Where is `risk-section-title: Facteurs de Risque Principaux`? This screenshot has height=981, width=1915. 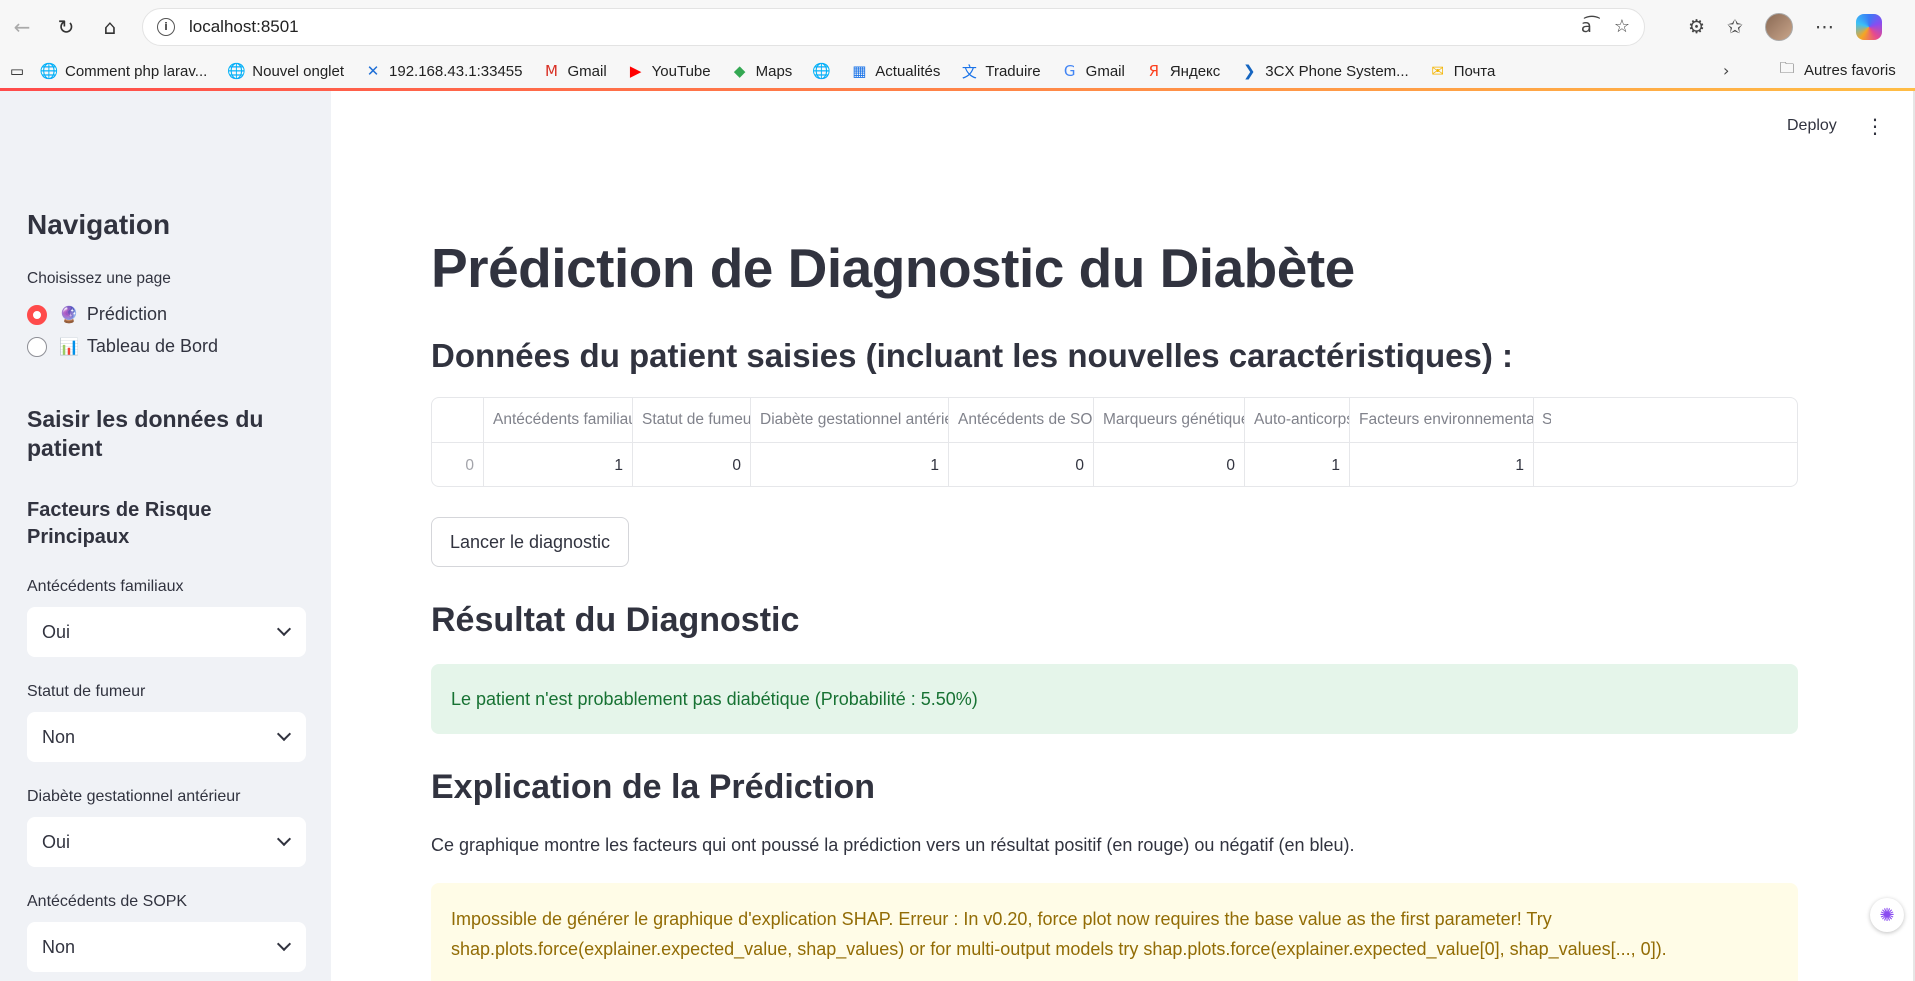 risk-section-title: Facteurs de Risque Principaux is located at coordinates (119, 523).